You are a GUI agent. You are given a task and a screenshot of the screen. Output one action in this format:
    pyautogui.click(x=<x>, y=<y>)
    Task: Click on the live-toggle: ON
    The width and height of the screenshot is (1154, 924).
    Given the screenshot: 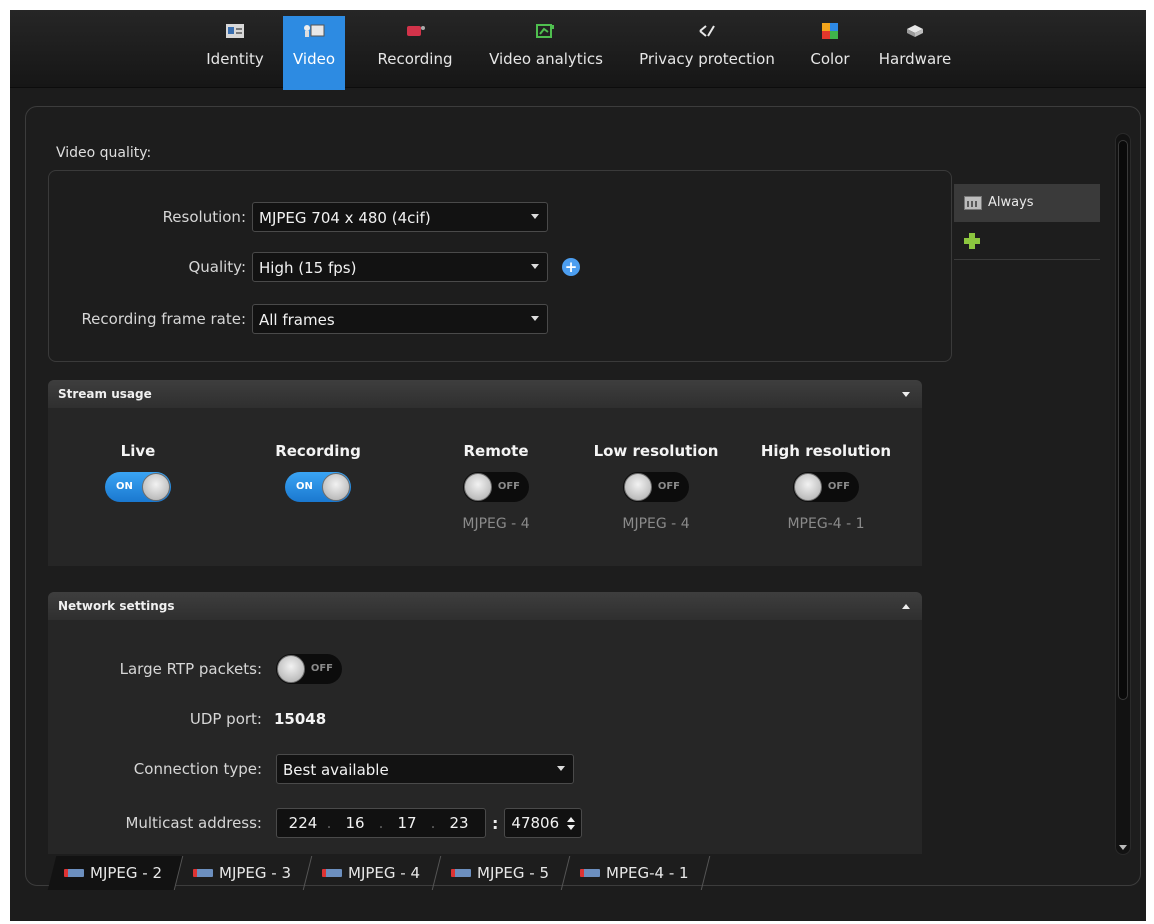 What is the action you would take?
    pyautogui.click(x=138, y=487)
    